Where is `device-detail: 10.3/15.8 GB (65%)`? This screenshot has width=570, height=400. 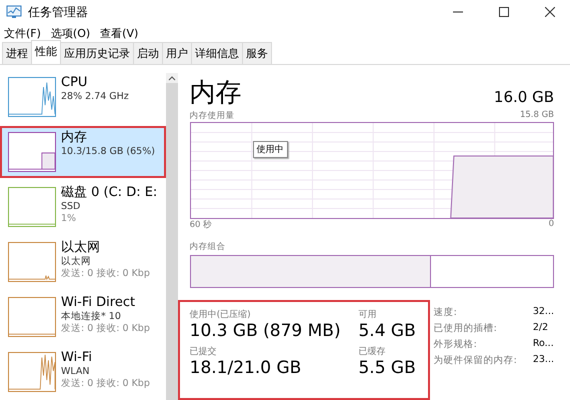
device-detail: 10.3/15.8 GB (65%) is located at coordinates (108, 152).